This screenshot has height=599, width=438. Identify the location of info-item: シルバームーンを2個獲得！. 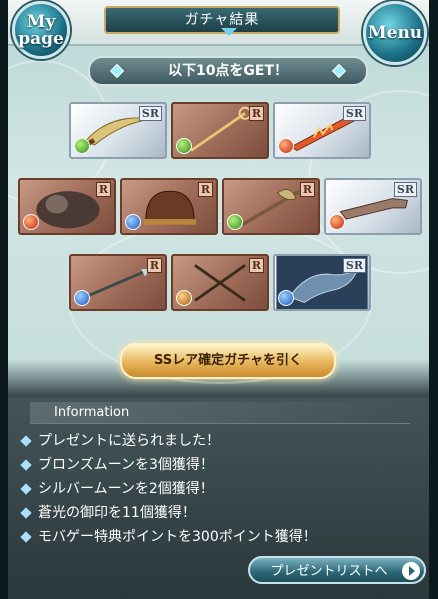
(117, 489).